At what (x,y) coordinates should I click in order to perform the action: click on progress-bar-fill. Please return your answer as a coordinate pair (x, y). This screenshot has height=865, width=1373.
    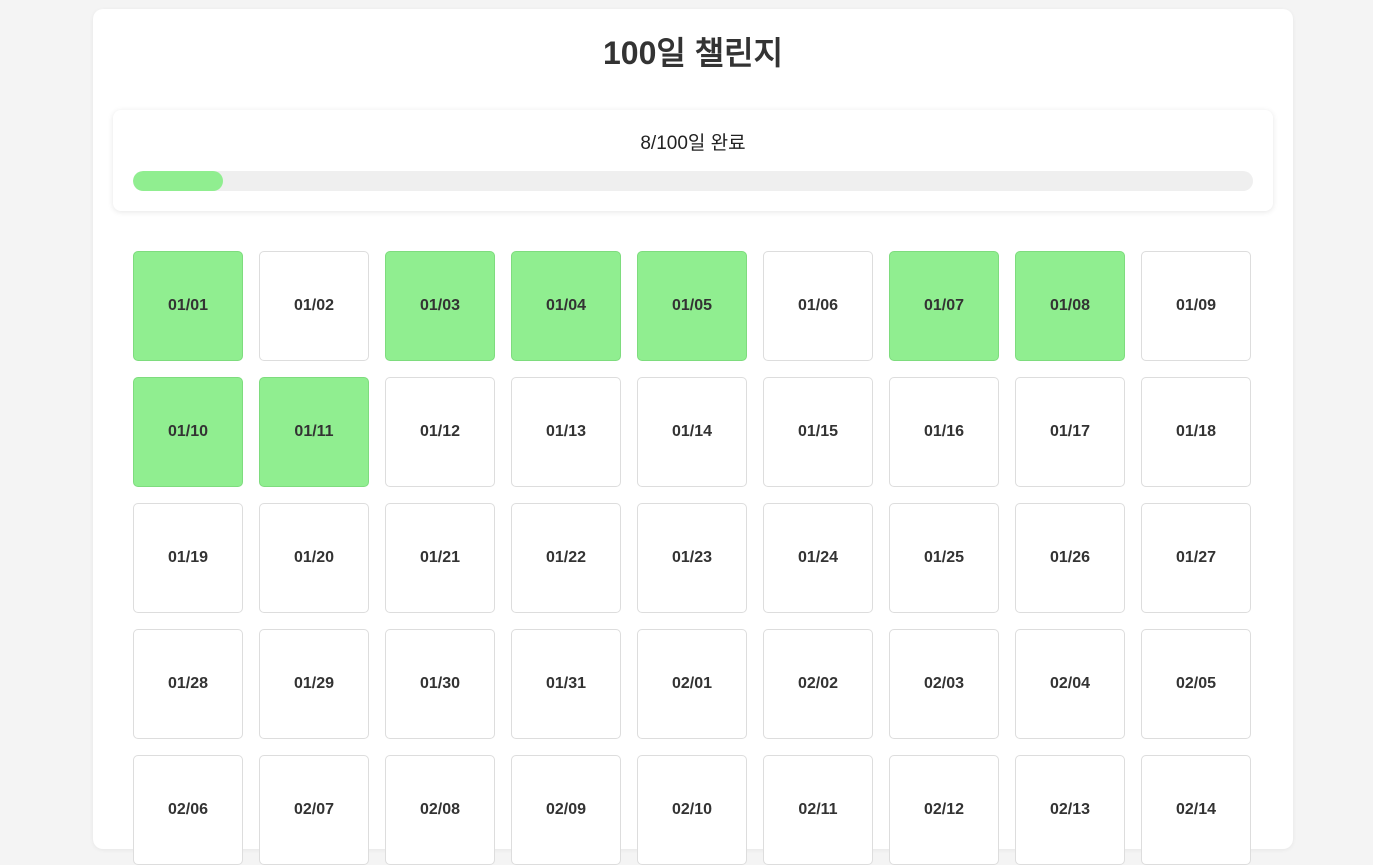
    Looking at the image, I should click on (178, 181).